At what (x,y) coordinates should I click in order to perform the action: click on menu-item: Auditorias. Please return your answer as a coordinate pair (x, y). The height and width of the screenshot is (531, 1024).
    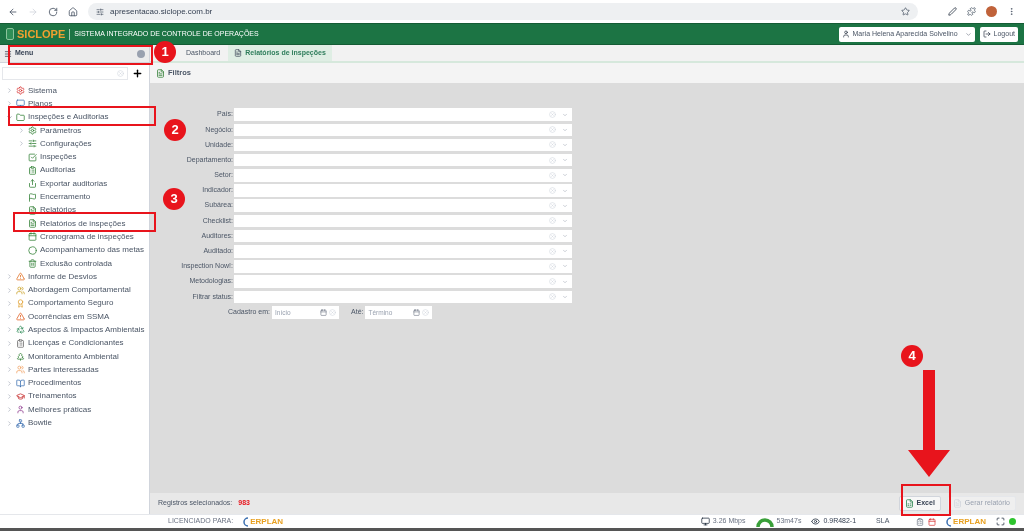
    Looking at the image, I should click on (58, 170).